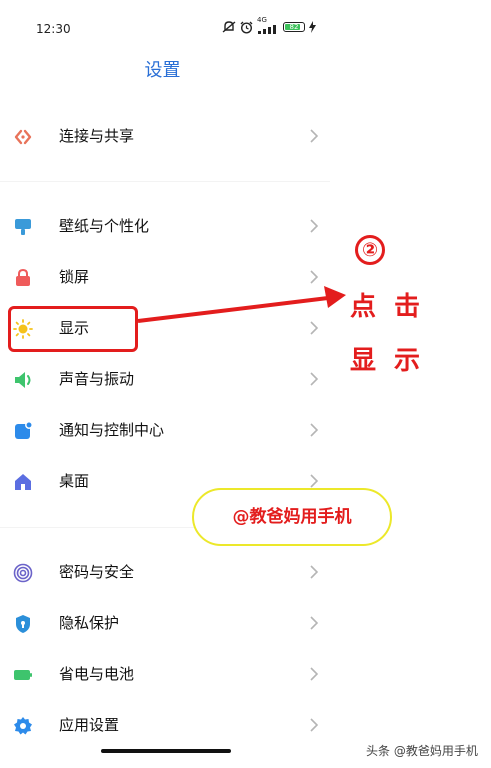 Image resolution: width=491 pixels, height=768 pixels. Describe the element at coordinates (170, 726) in the screenshot. I see `settings-item-app-settings: 应用设置` at that location.